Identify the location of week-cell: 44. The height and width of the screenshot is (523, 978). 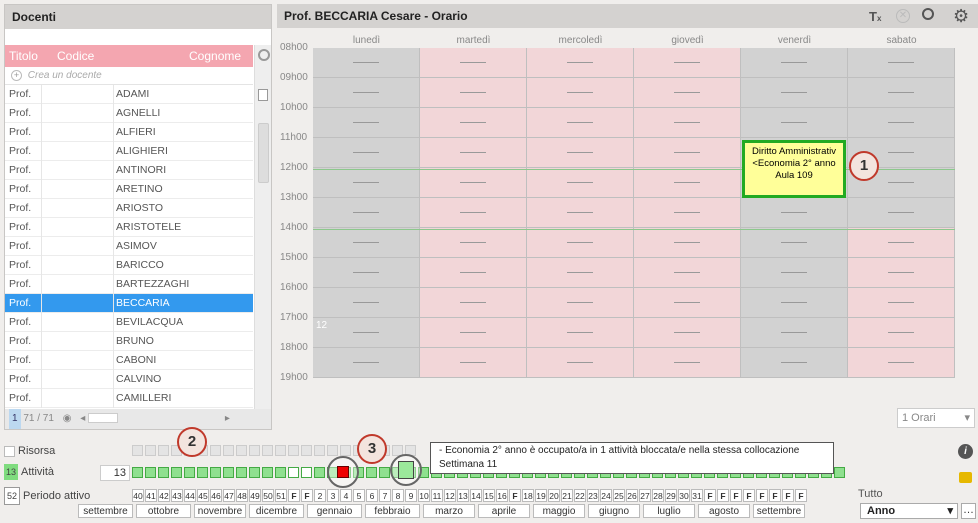
(190, 495).